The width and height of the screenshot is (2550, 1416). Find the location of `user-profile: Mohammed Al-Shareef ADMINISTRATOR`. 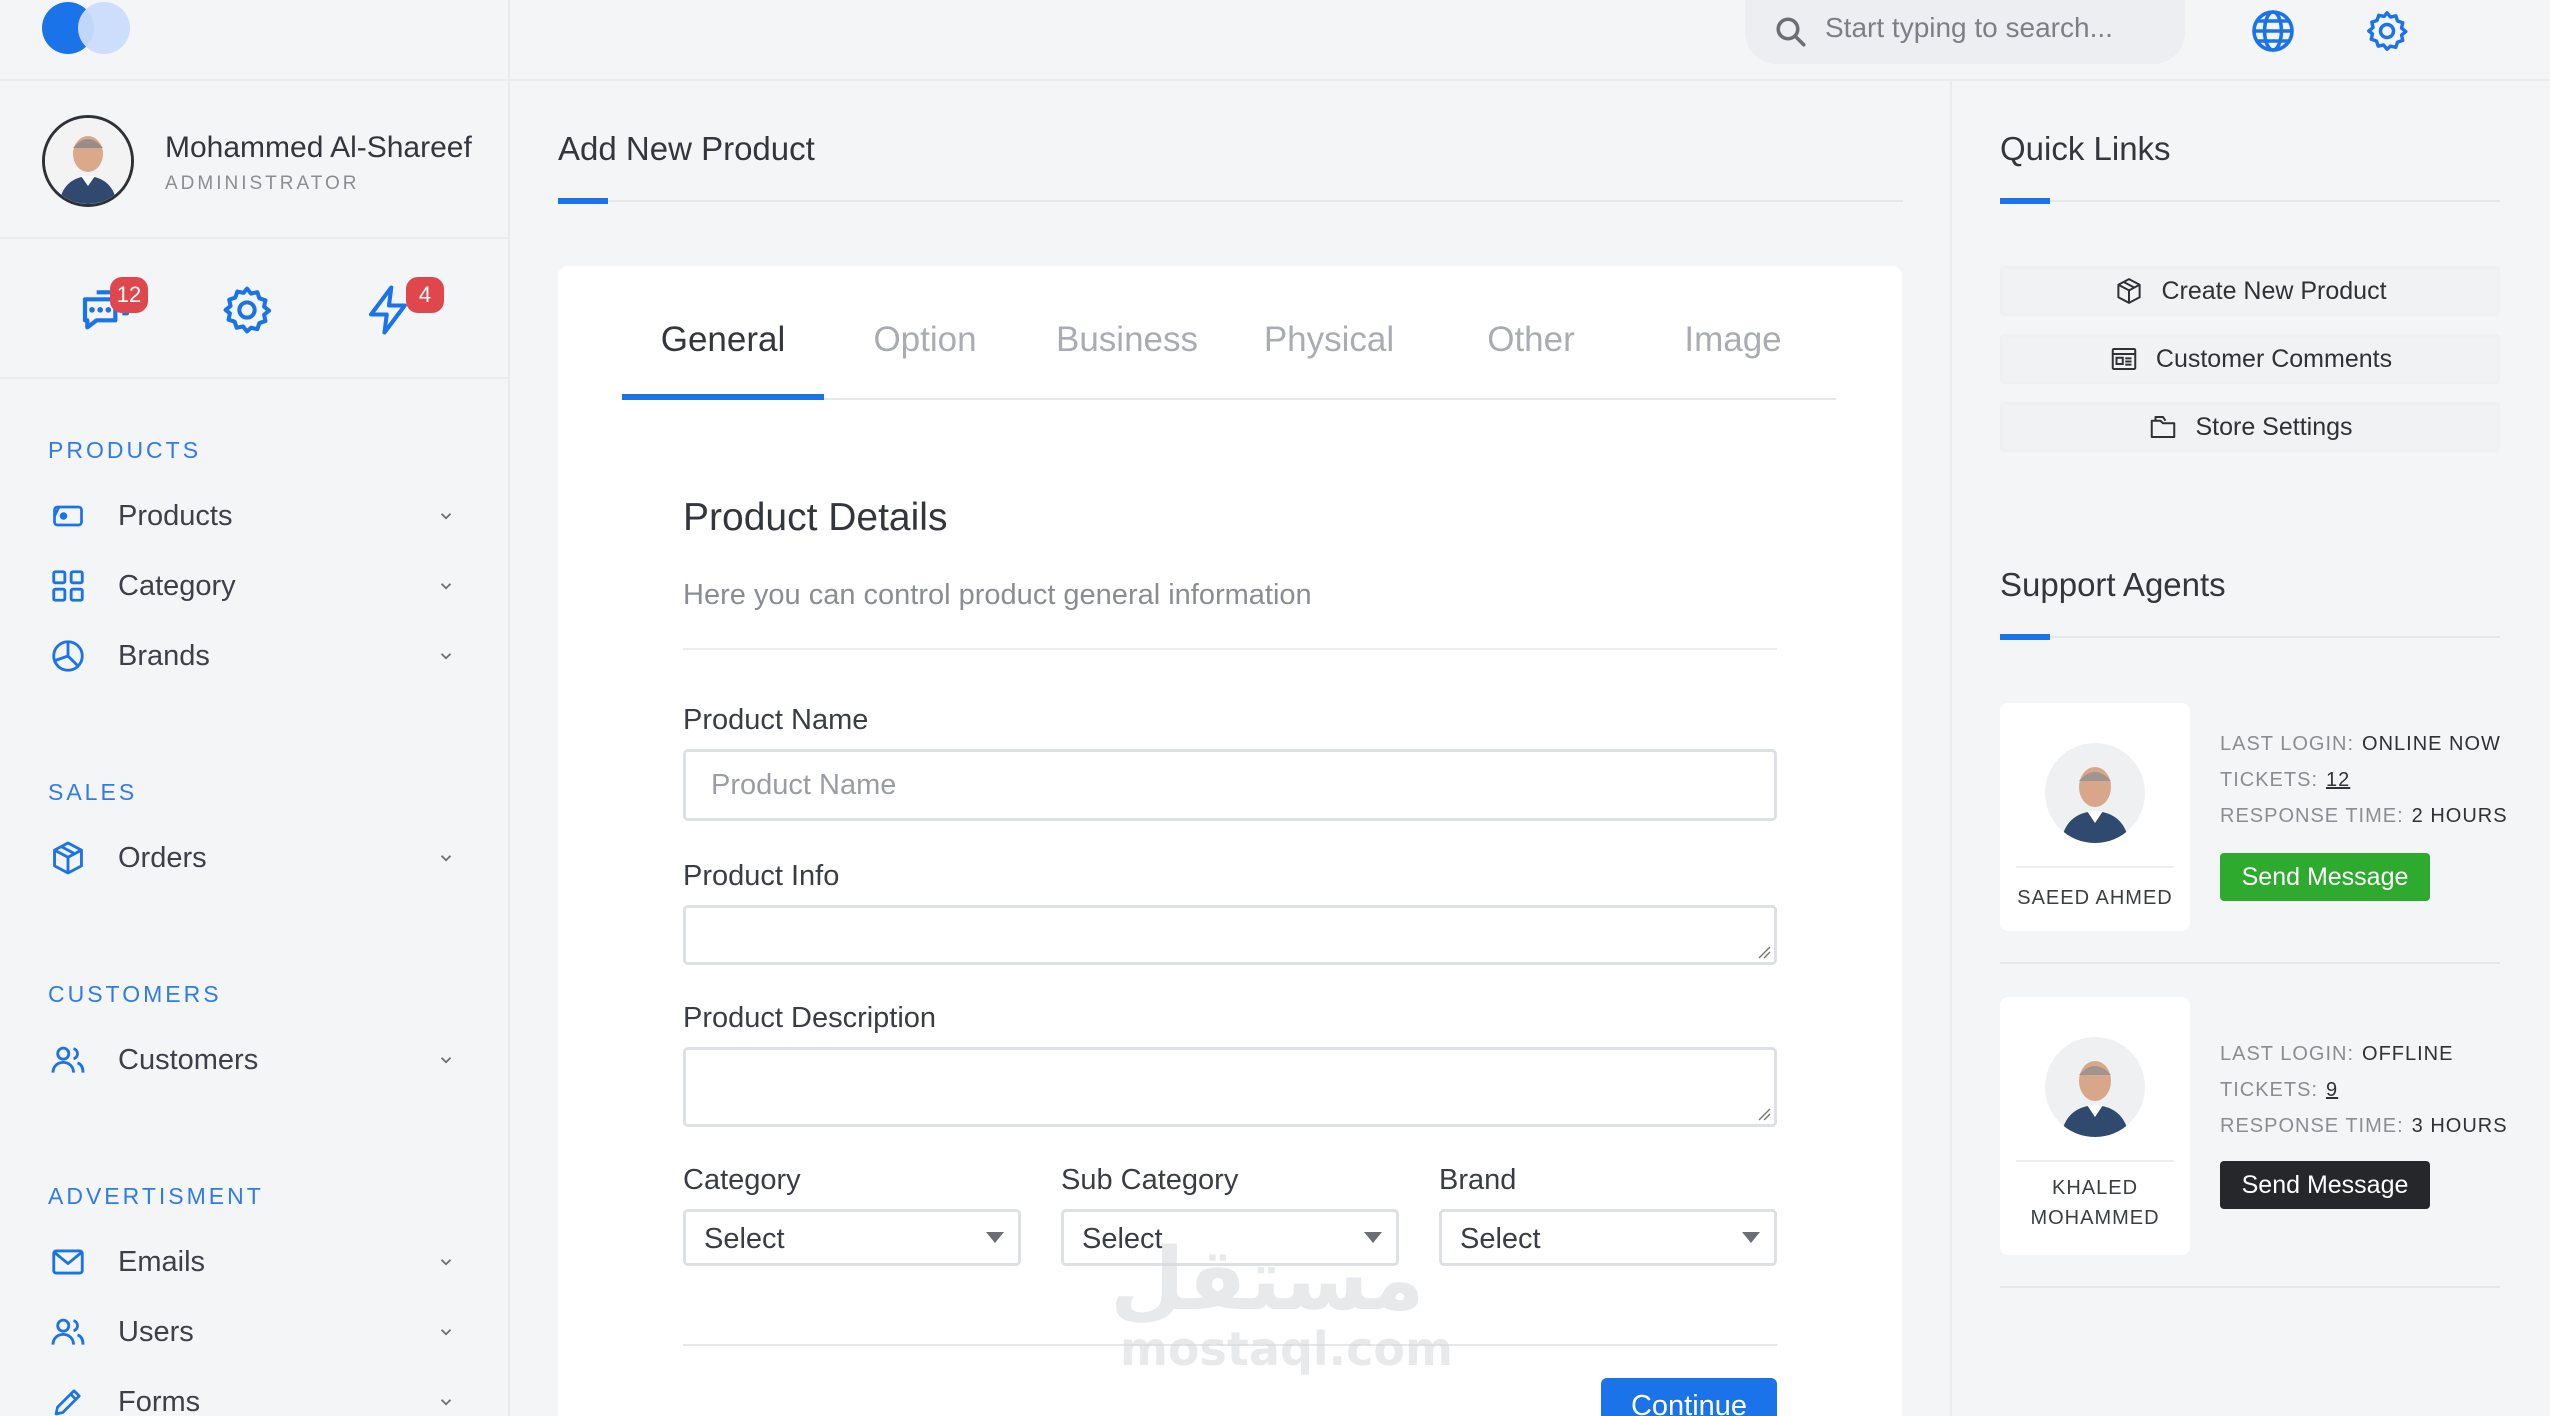

user-profile: Mohammed Al-Shareef ADMINISTRATOR is located at coordinates (254, 161).